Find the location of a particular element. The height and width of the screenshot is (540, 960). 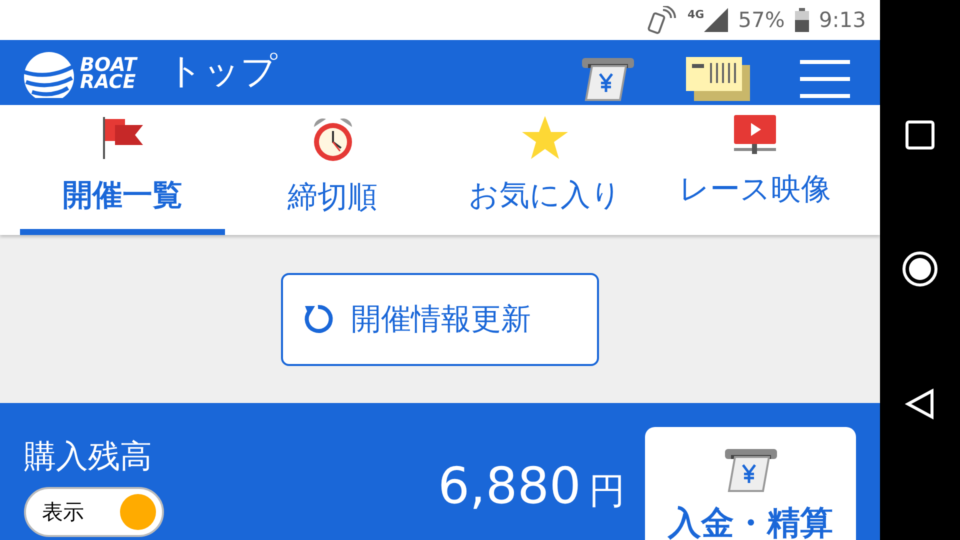

clock-time: 9:13 is located at coordinates (842, 20).